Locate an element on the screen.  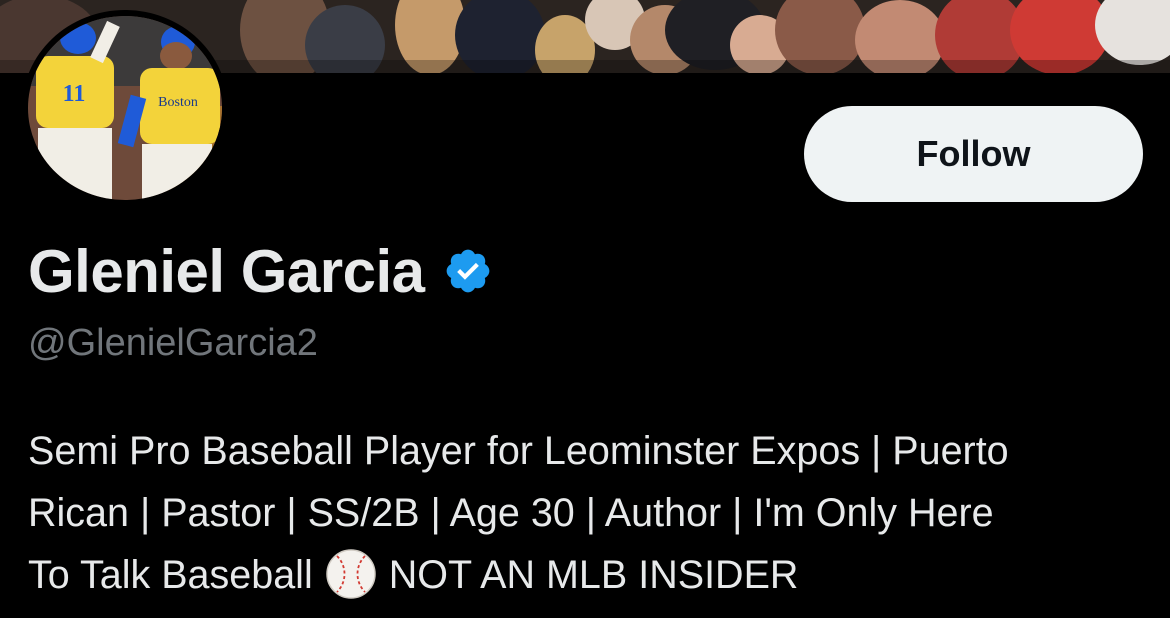
avatar: 11 Boston is located at coordinates (125, 108).